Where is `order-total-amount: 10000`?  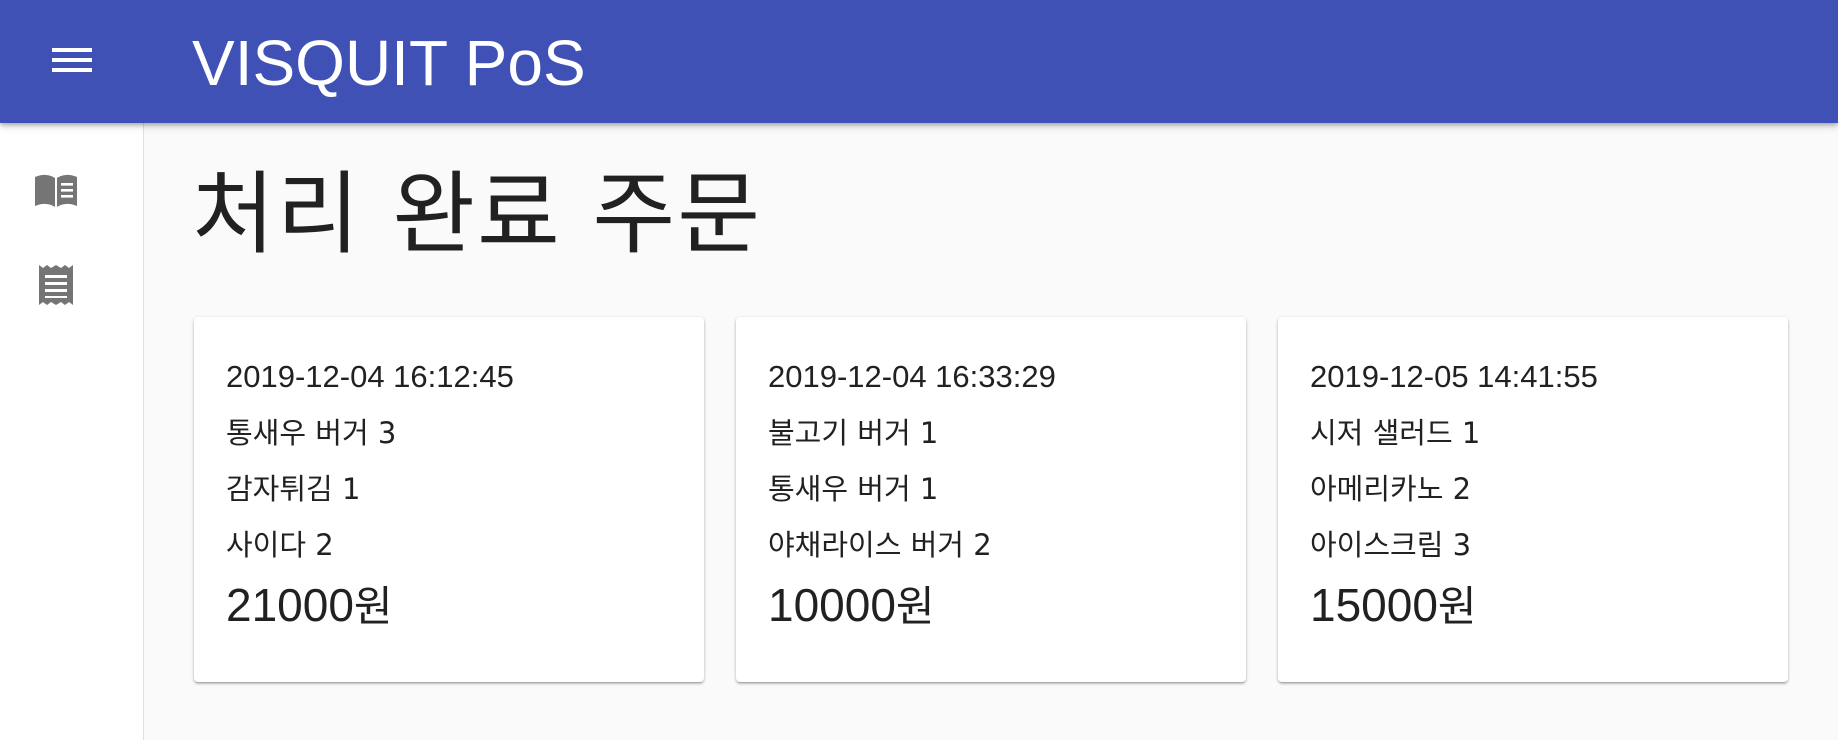
order-total-amount: 10000 is located at coordinates (832, 605).